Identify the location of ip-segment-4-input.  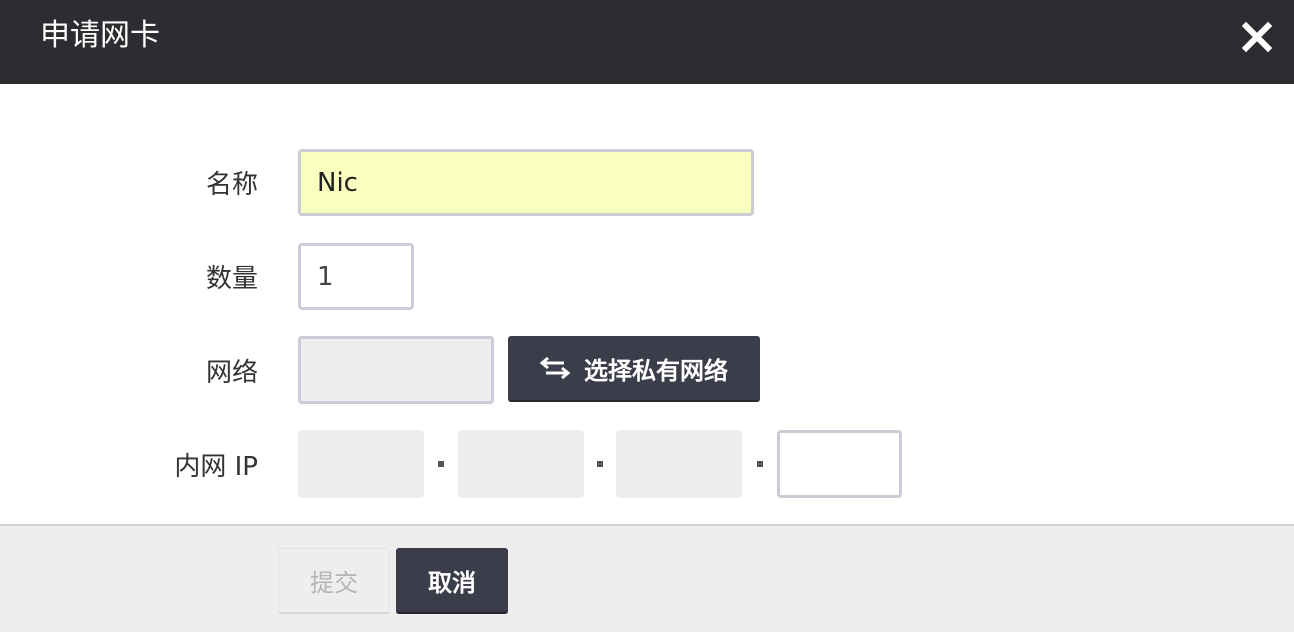
(839, 464).